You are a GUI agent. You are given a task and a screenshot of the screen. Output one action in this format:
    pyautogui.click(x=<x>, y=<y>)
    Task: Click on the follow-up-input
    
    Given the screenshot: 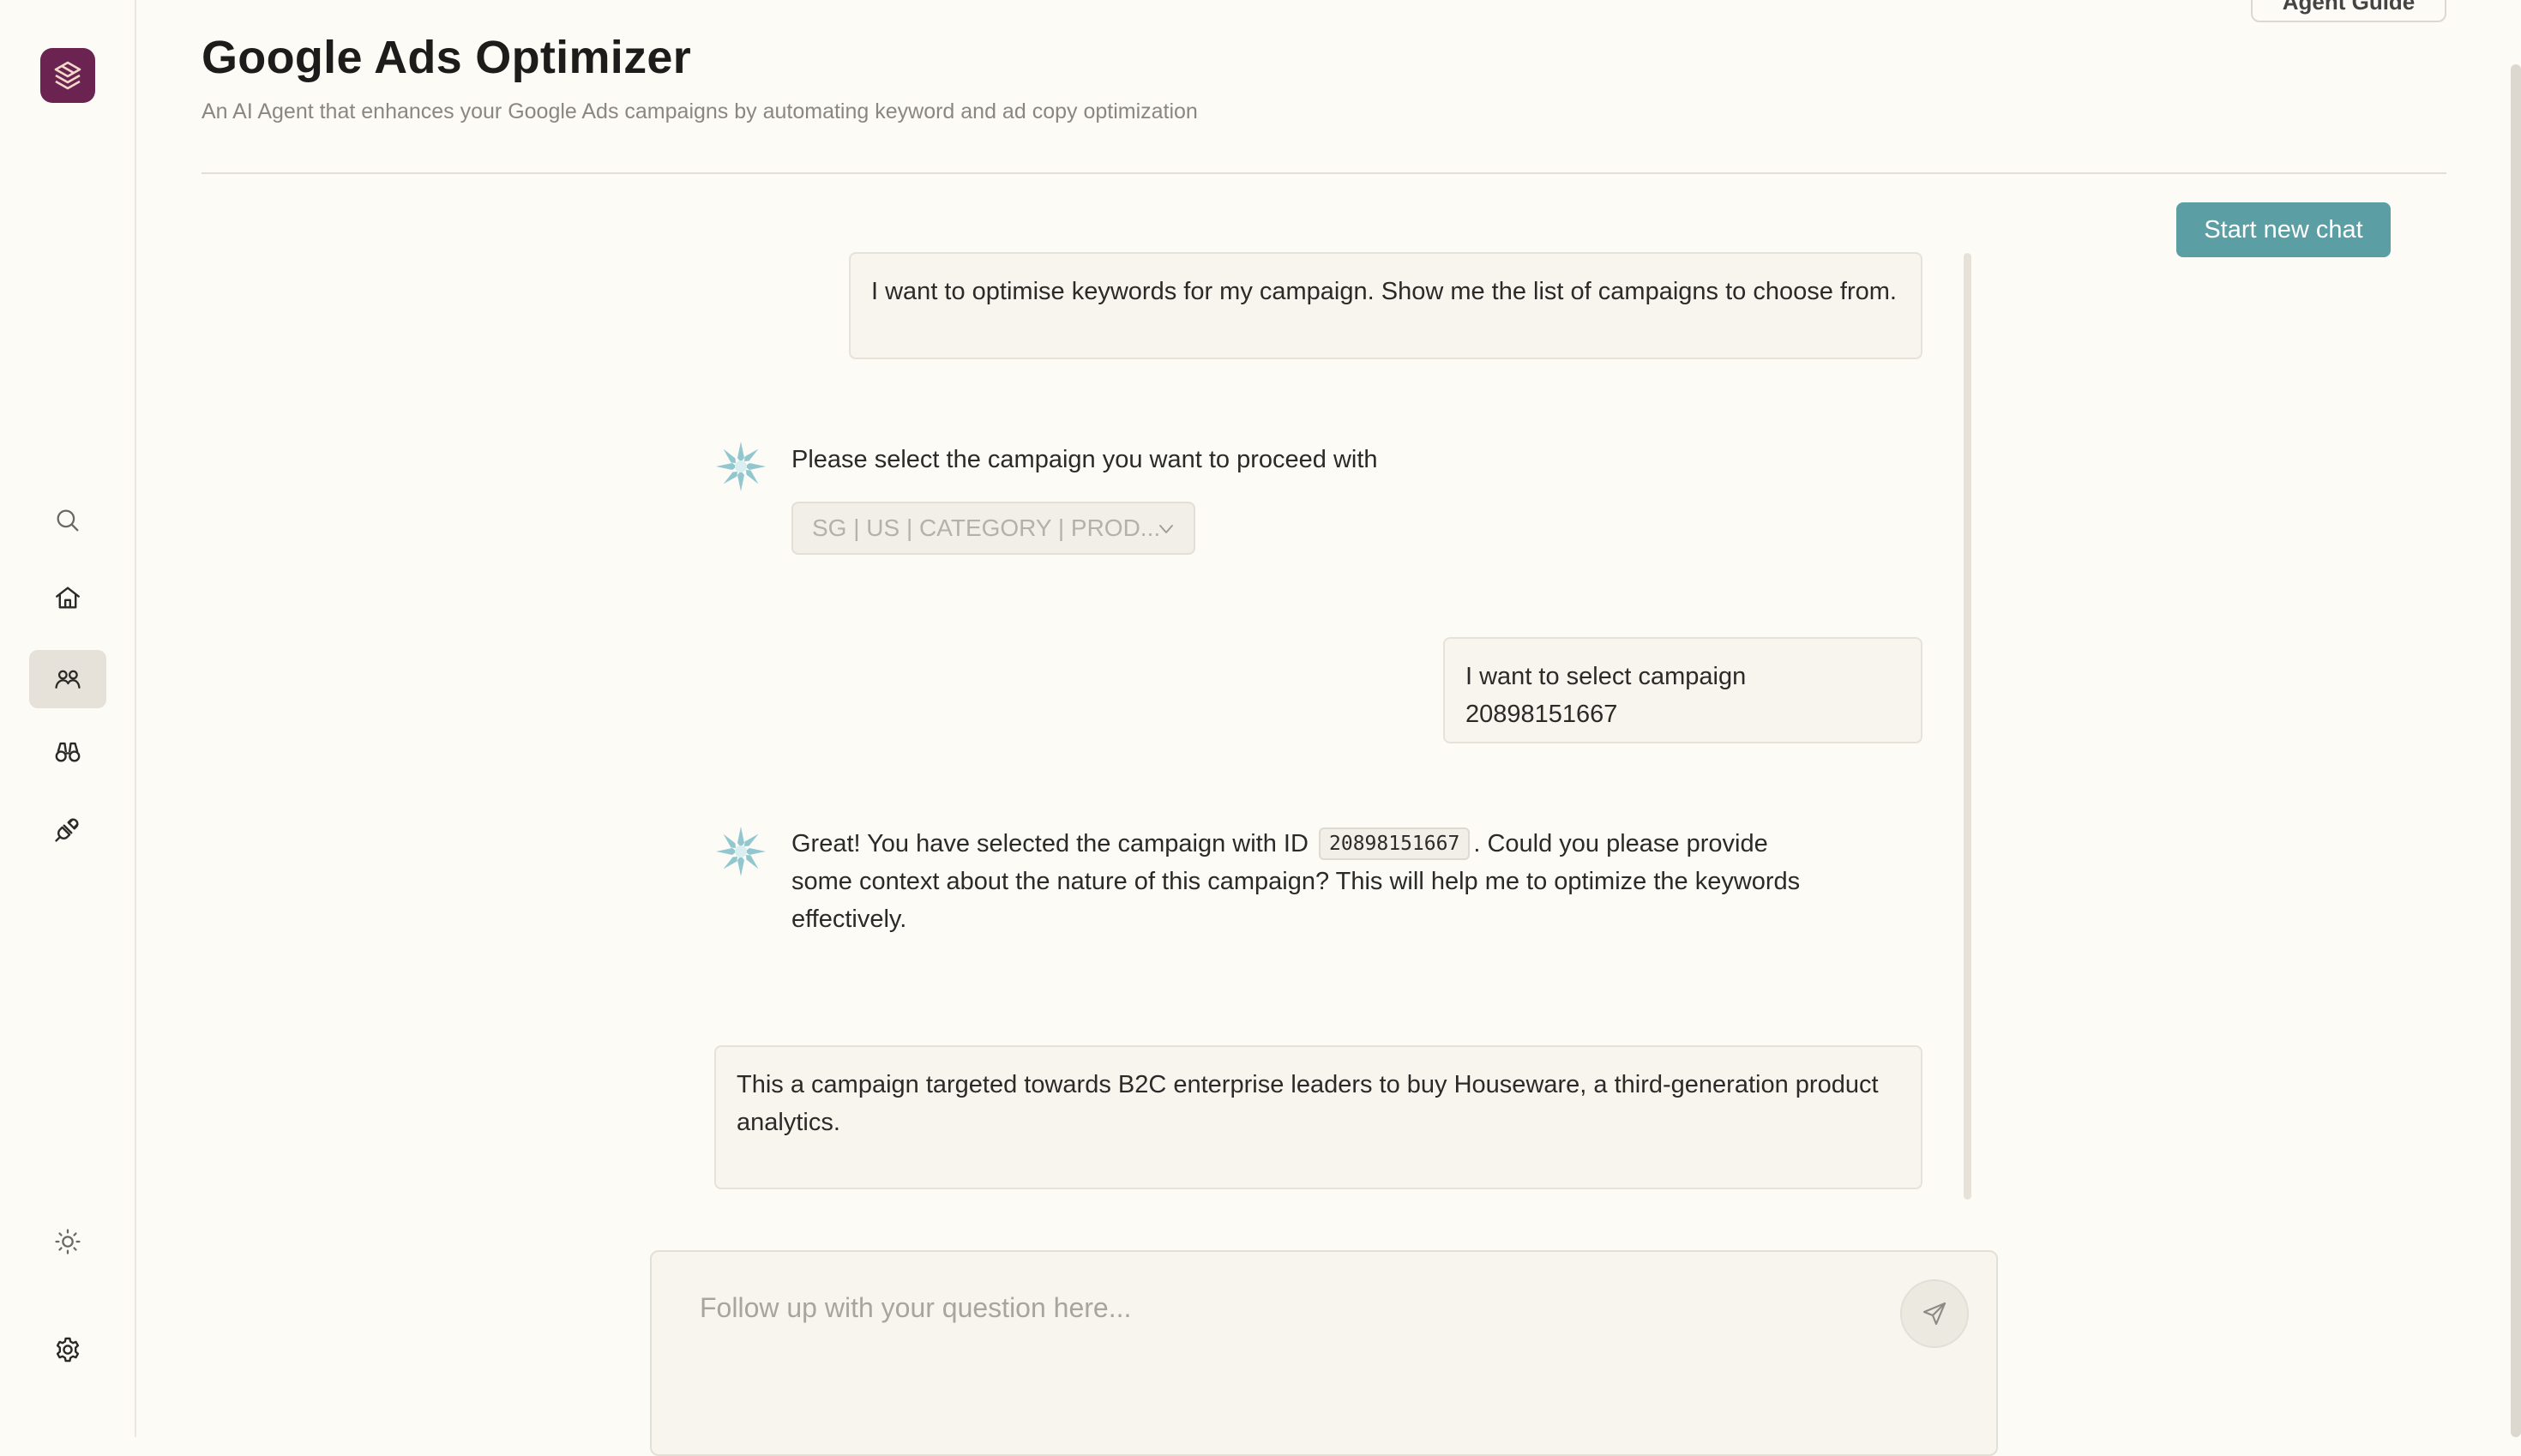 What is the action you would take?
    pyautogui.click(x=1298, y=1307)
    